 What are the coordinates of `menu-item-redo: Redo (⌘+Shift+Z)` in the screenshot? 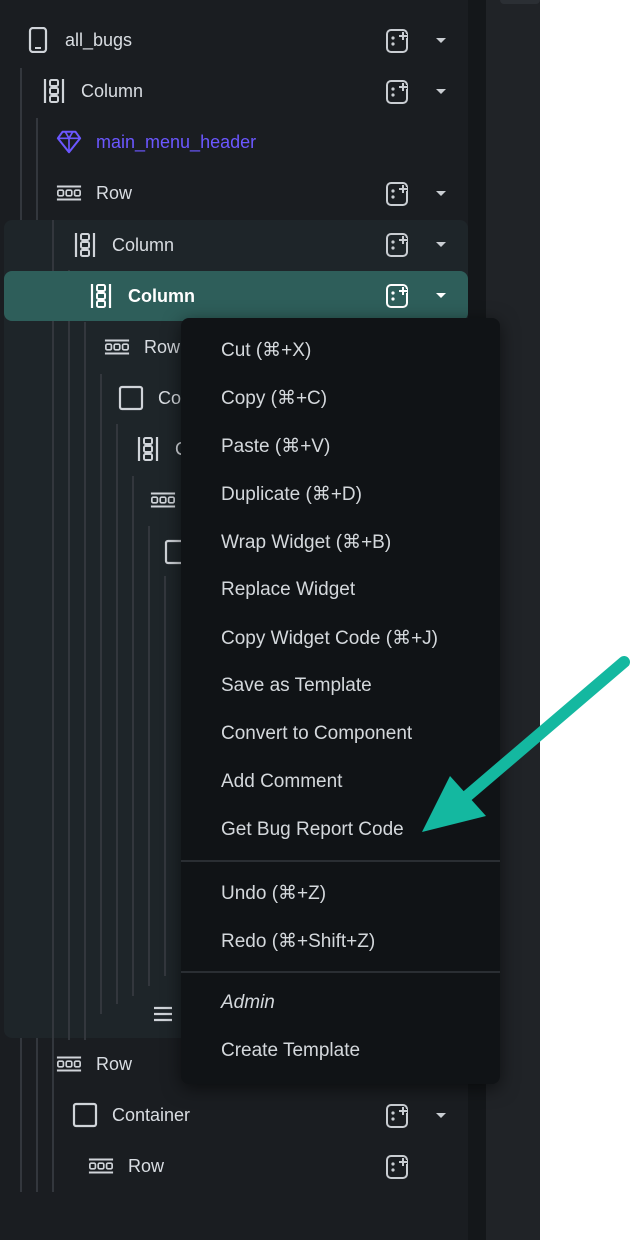 It's located at (298, 941).